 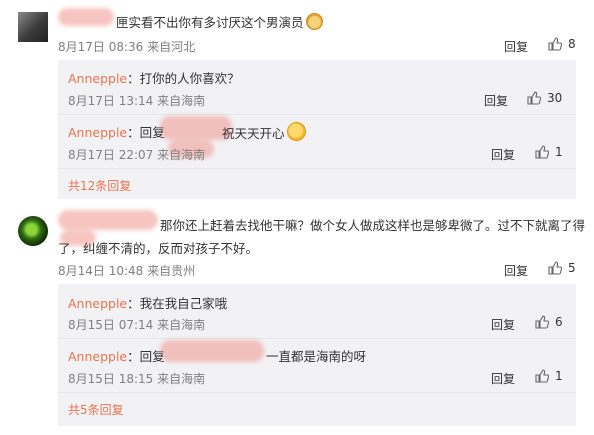 What do you see at coordinates (137, 155) in the screenshot?
I see `reply-meta: 8月17日 22:07 来自海南` at bounding box center [137, 155].